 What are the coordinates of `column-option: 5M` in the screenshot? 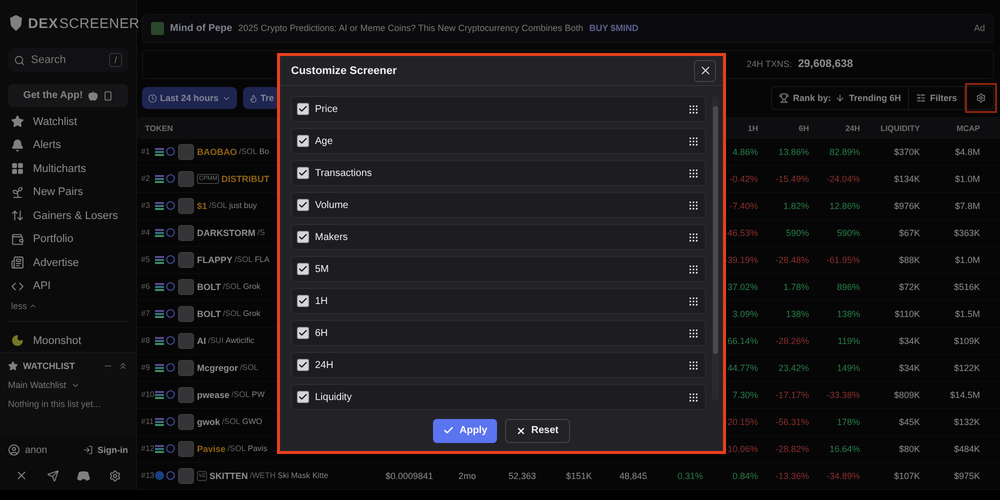 It's located at (498, 269).